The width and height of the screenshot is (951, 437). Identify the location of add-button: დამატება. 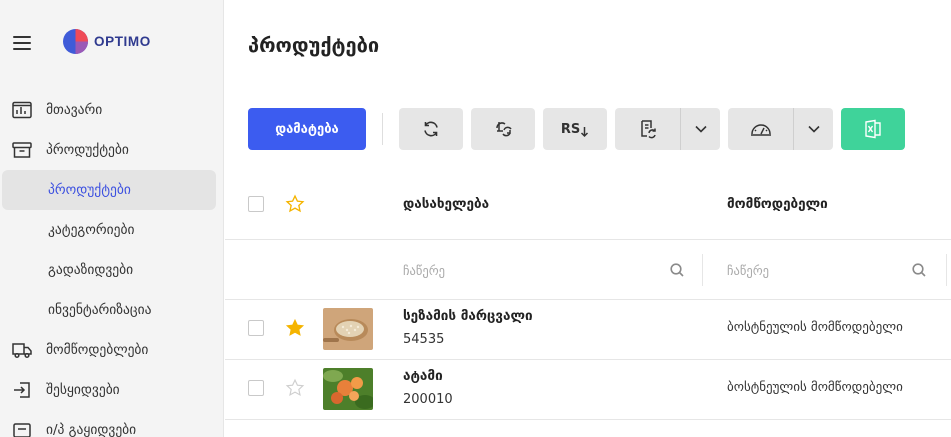
(307, 129).